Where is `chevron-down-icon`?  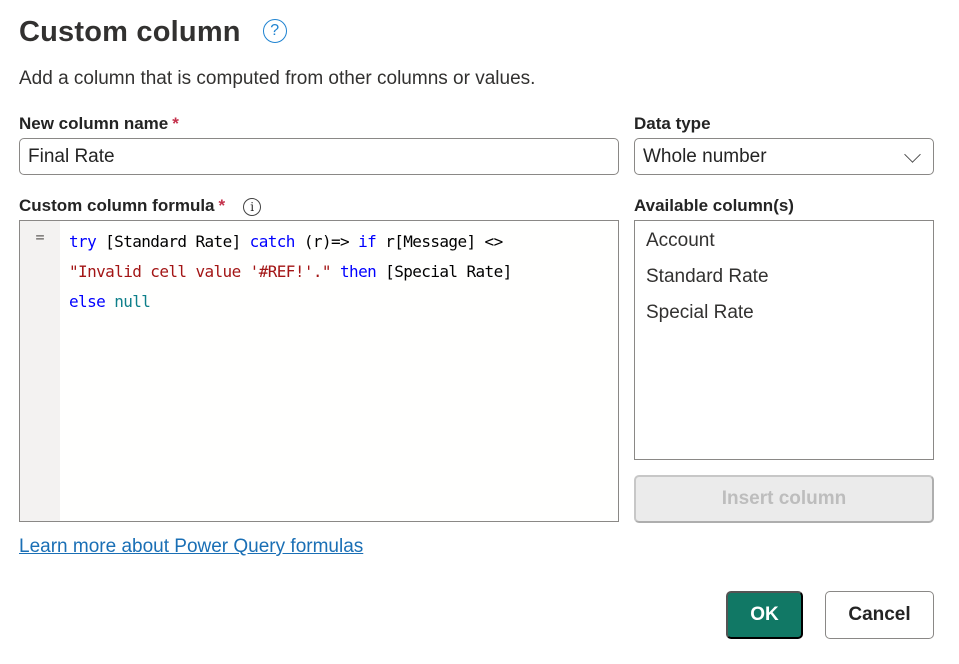 chevron-down-icon is located at coordinates (912, 154).